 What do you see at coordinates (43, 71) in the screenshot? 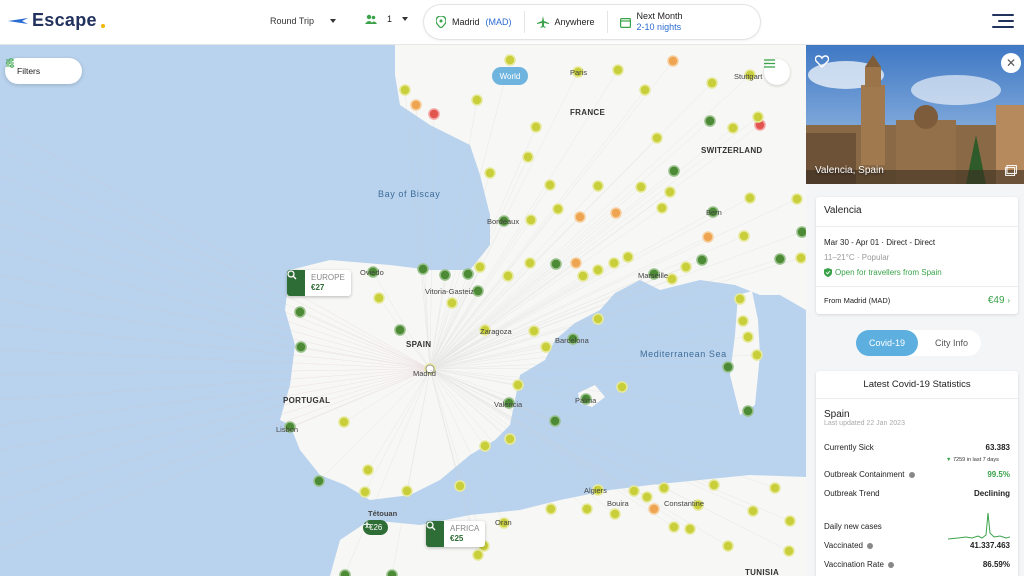
I see `filters-button: Filters` at bounding box center [43, 71].